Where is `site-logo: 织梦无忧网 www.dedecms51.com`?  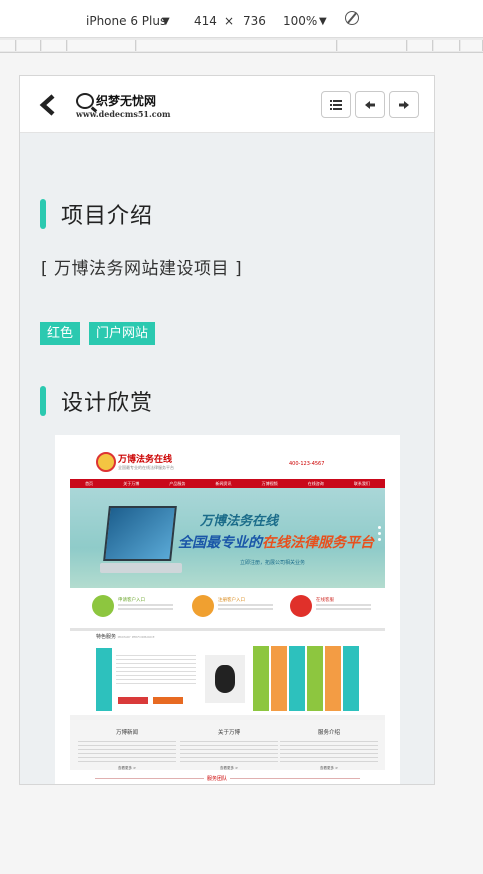
site-logo: 织梦无忧网 www.dedecms51.com is located at coordinates (123, 105).